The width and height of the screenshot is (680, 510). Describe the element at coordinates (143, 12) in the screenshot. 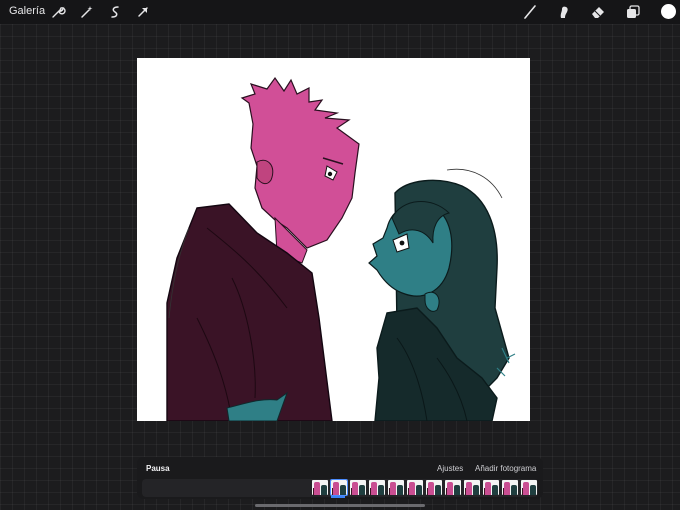

I see `transform-arrow-icon` at that location.